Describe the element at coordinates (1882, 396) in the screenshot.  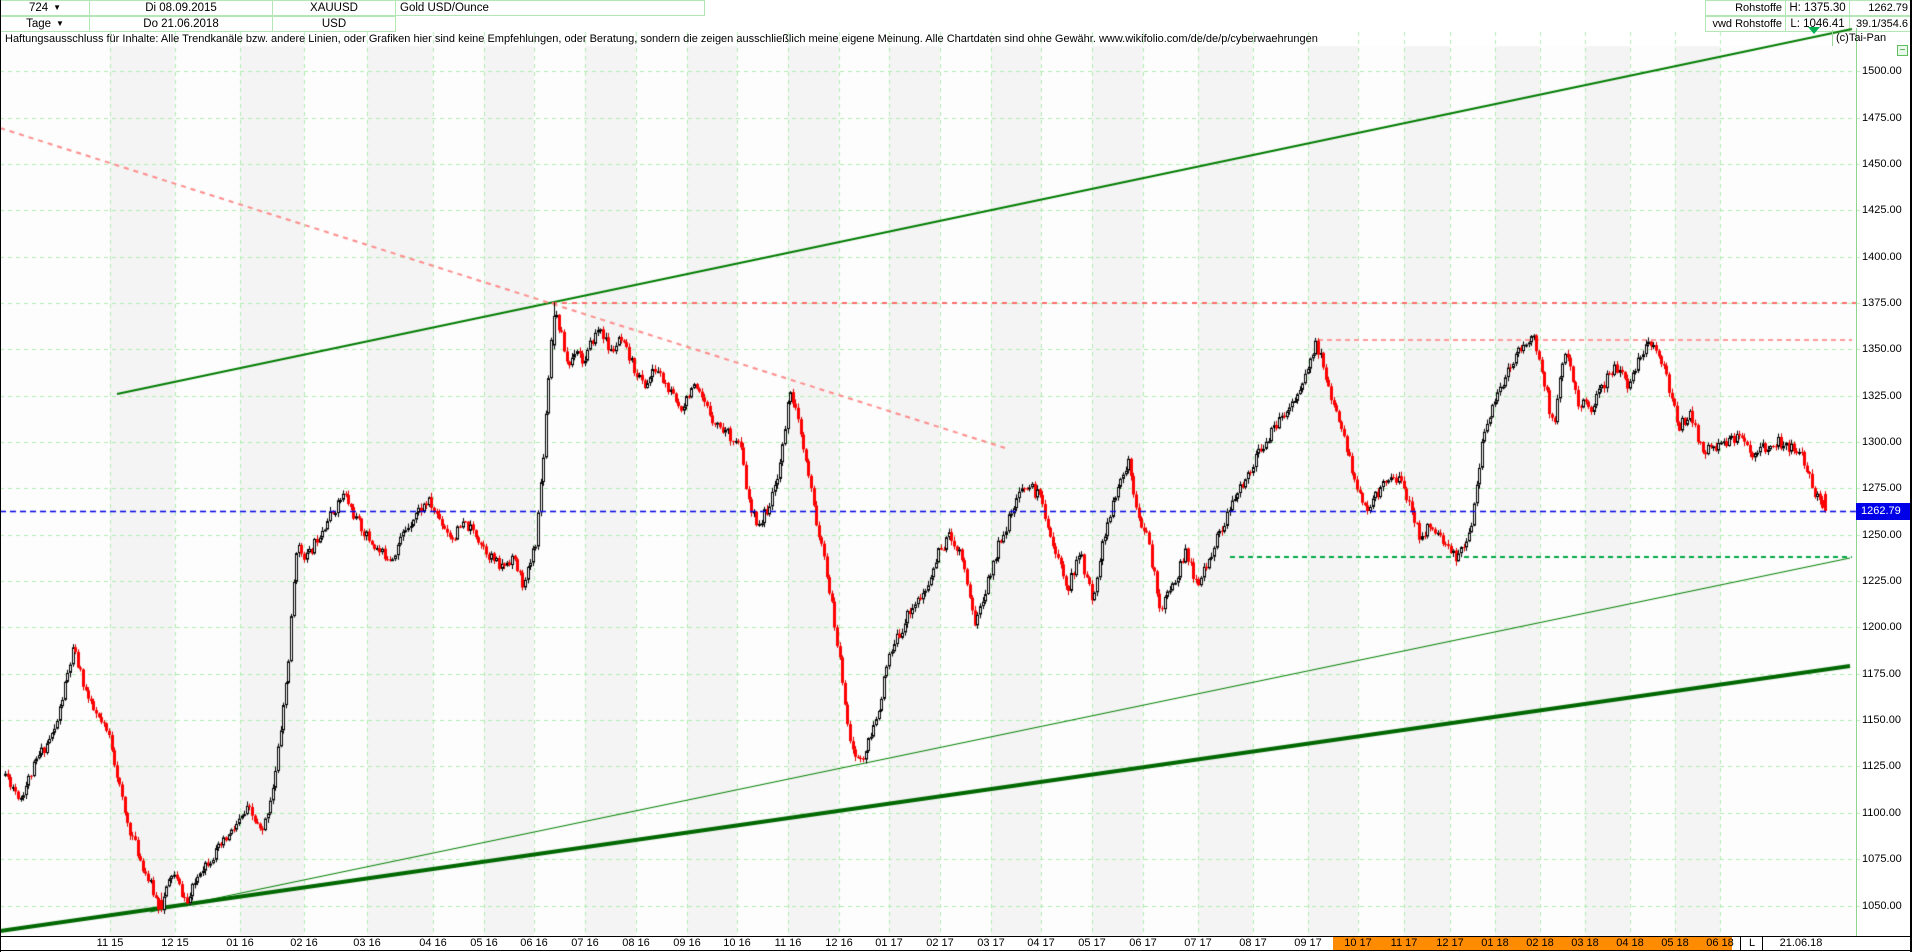
I see `price-axis-label: 1325.00` at that location.